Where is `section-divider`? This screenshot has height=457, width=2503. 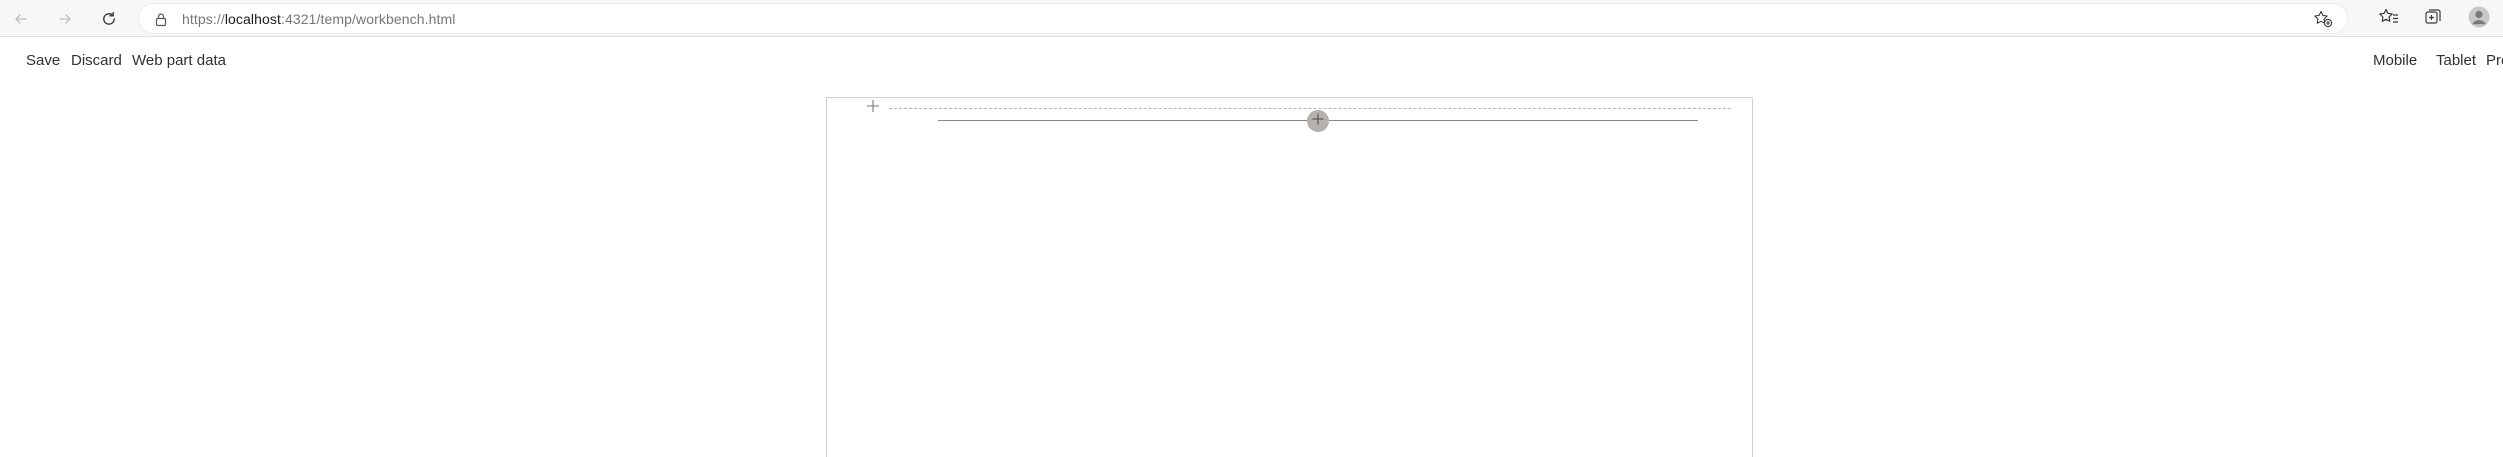
section-divider is located at coordinates (1310, 108).